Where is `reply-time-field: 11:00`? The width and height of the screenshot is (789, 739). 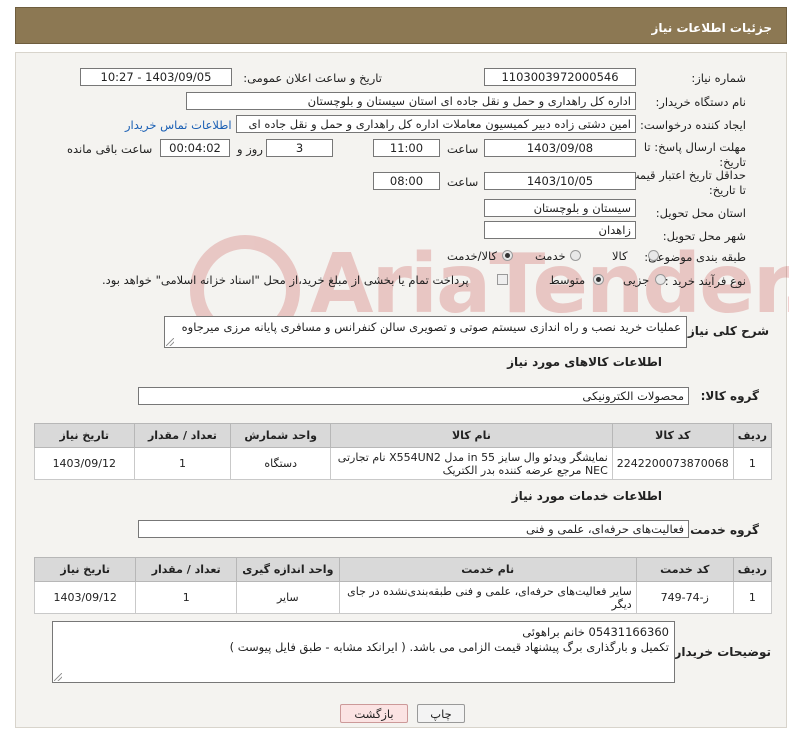
reply-time-field: 11:00 is located at coordinates (406, 148).